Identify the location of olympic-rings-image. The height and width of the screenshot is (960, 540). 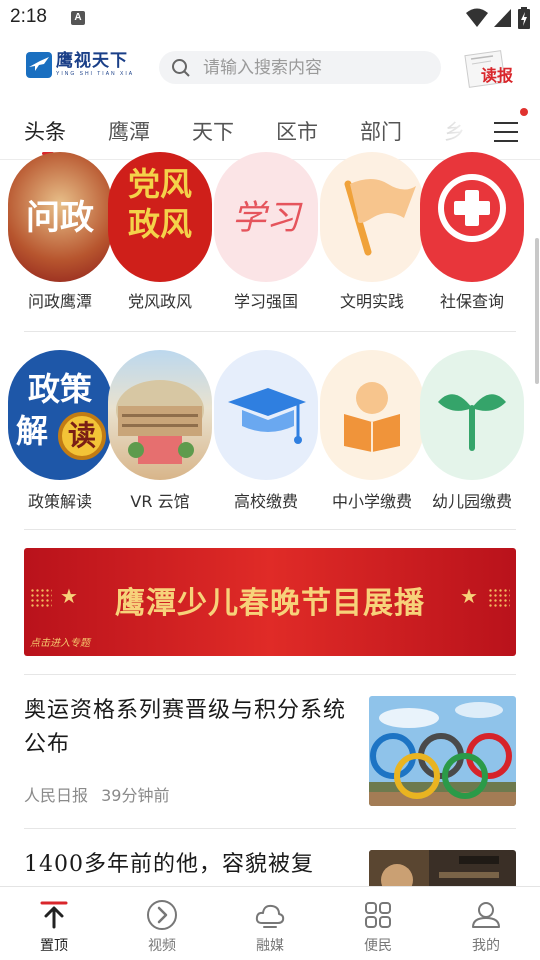
(442, 751).